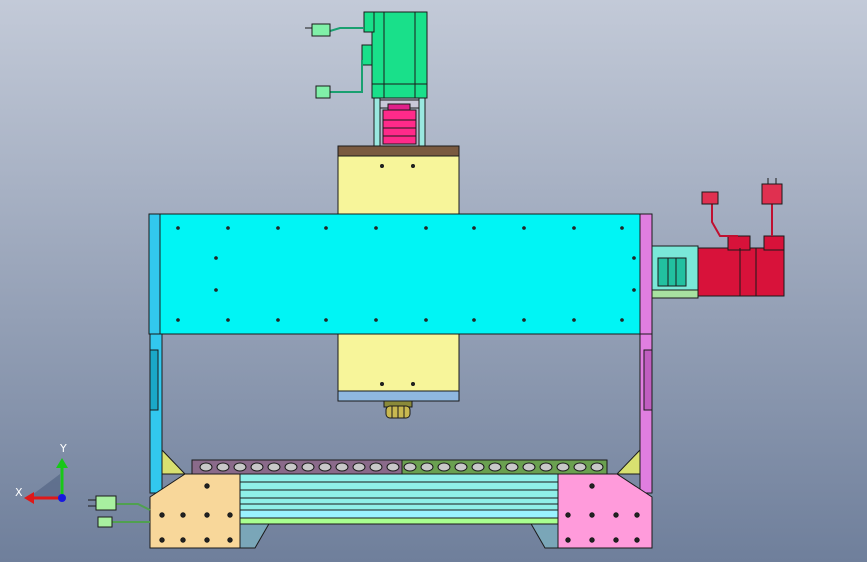 The height and width of the screenshot is (566, 867). I want to click on y-power-connector, so click(106, 503).